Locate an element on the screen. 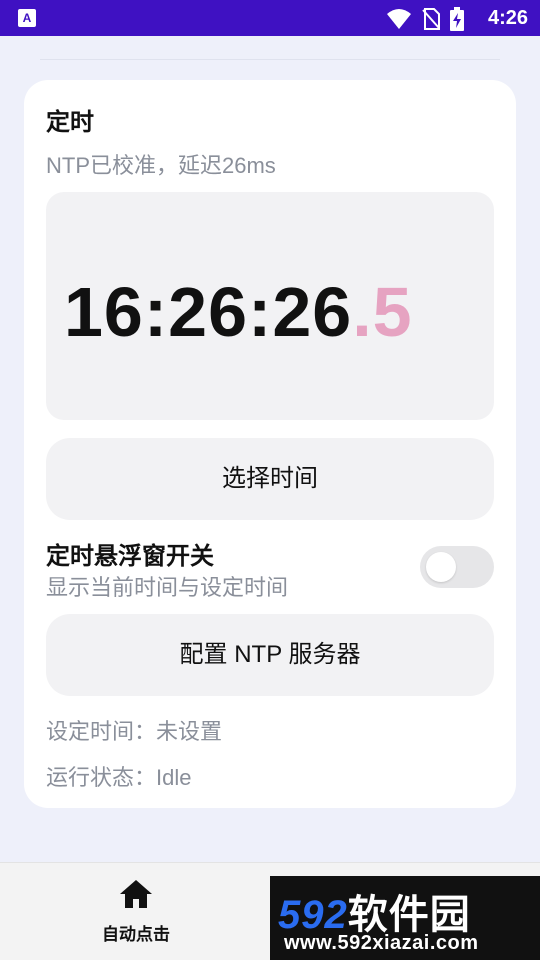 Image resolution: width=540 pixels, height=960 pixels. home-icon is located at coordinates (136, 894).